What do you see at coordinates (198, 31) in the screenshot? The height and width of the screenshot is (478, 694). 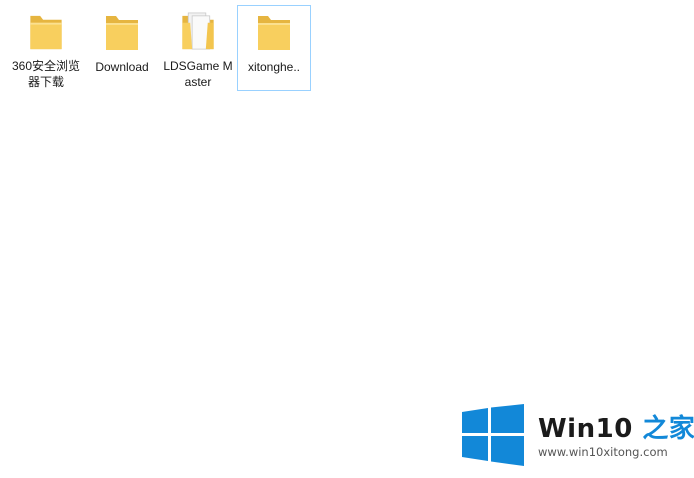 I see `folder-with-files-icon` at bounding box center [198, 31].